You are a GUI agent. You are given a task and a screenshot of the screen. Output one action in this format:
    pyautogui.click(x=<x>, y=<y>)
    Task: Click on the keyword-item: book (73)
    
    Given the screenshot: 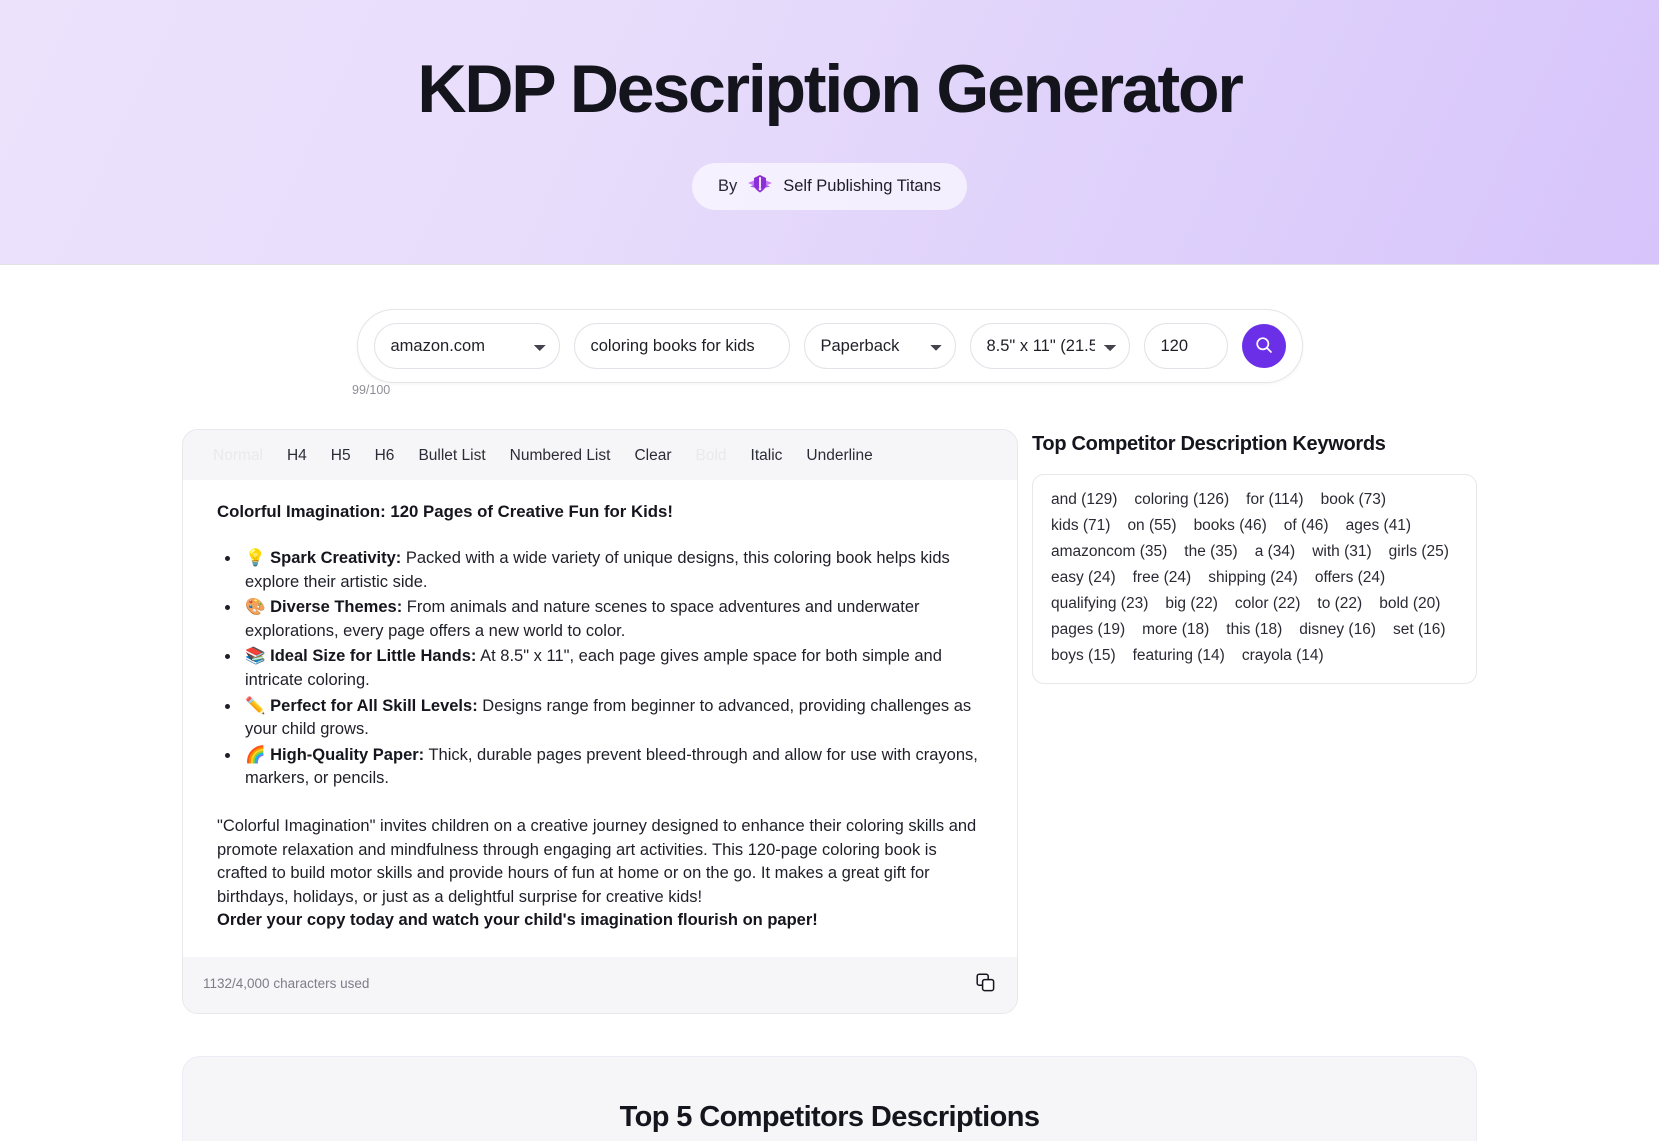 What is the action you would take?
    pyautogui.click(x=1353, y=500)
    